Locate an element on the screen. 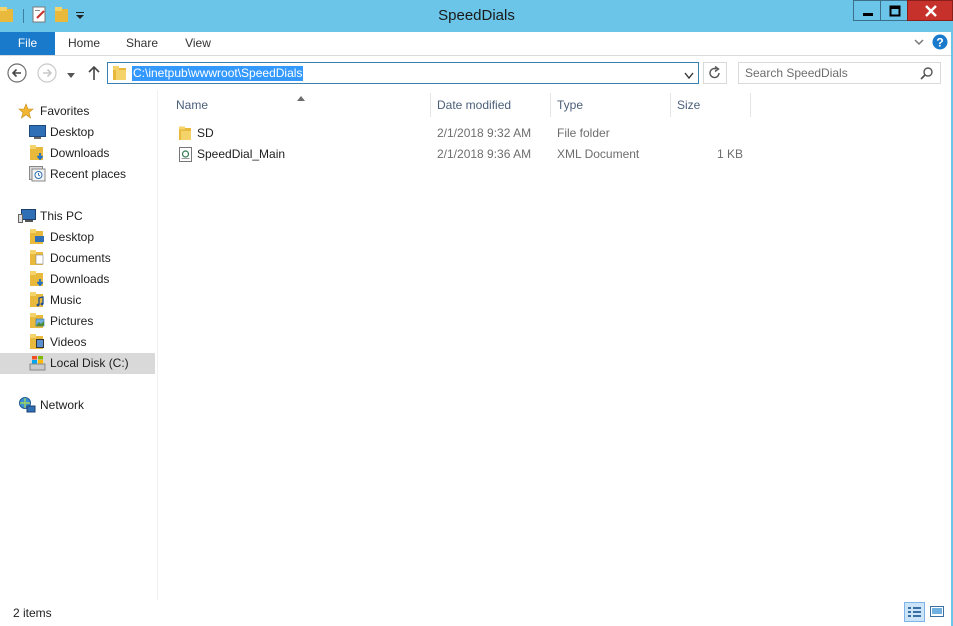  nav-pc-music: Music is located at coordinates (78, 300).